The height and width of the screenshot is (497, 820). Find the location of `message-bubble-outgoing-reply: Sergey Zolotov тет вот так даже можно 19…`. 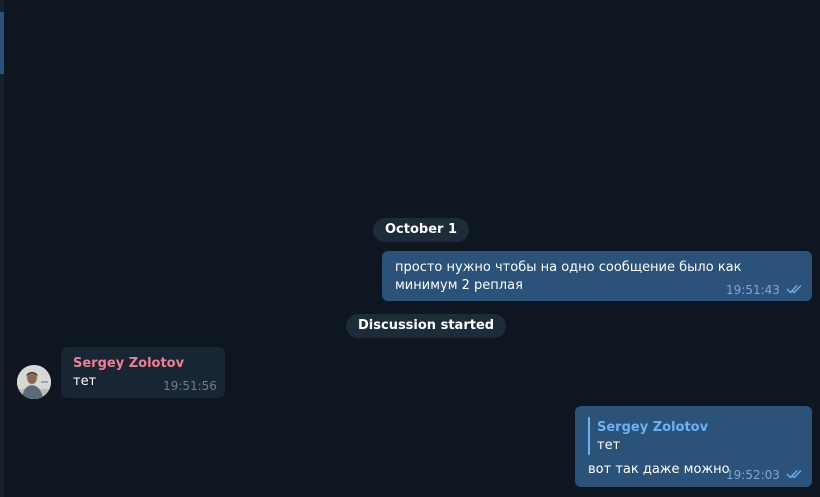

message-bubble-outgoing-reply: Sergey Zolotov тет вот так даже можно 19… is located at coordinates (693, 446).